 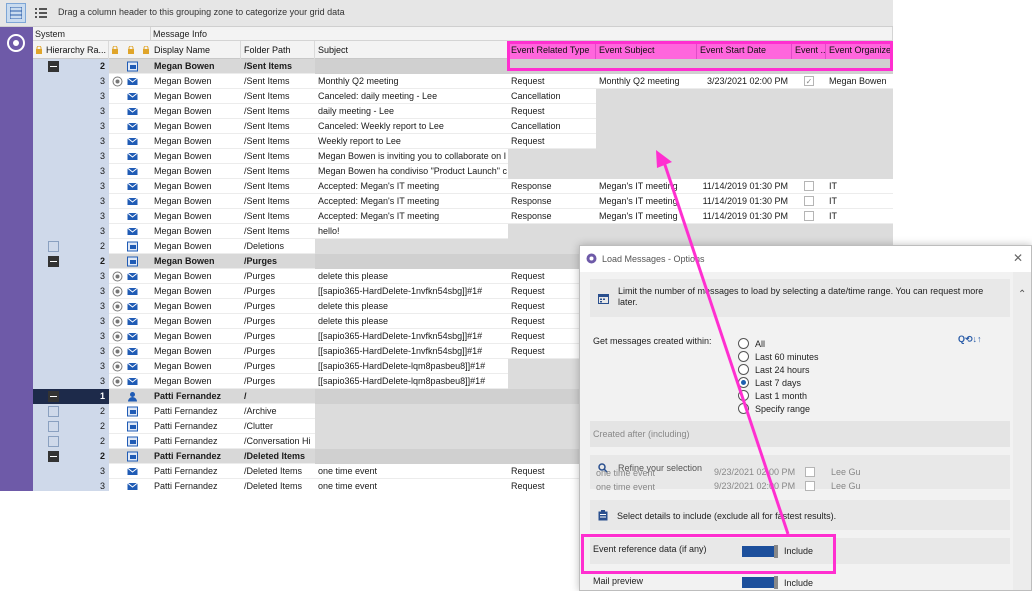 I want to click on dialog-scrollbar: ⌃, so click(x=1022, y=431).